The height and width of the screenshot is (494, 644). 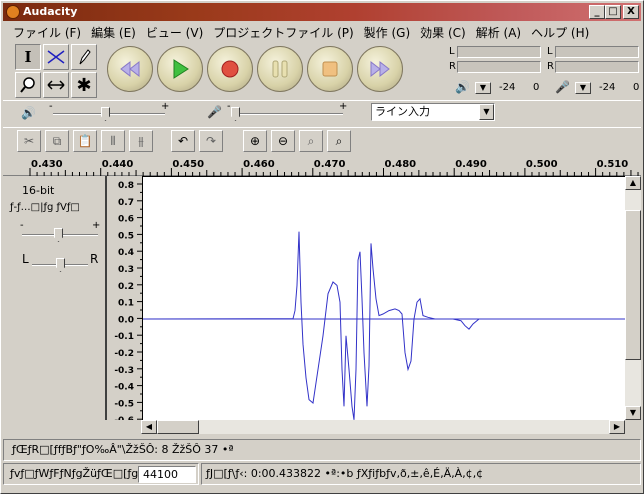 What do you see at coordinates (562, 87) in the screenshot?
I see `microphone-icon: 🎤` at bounding box center [562, 87].